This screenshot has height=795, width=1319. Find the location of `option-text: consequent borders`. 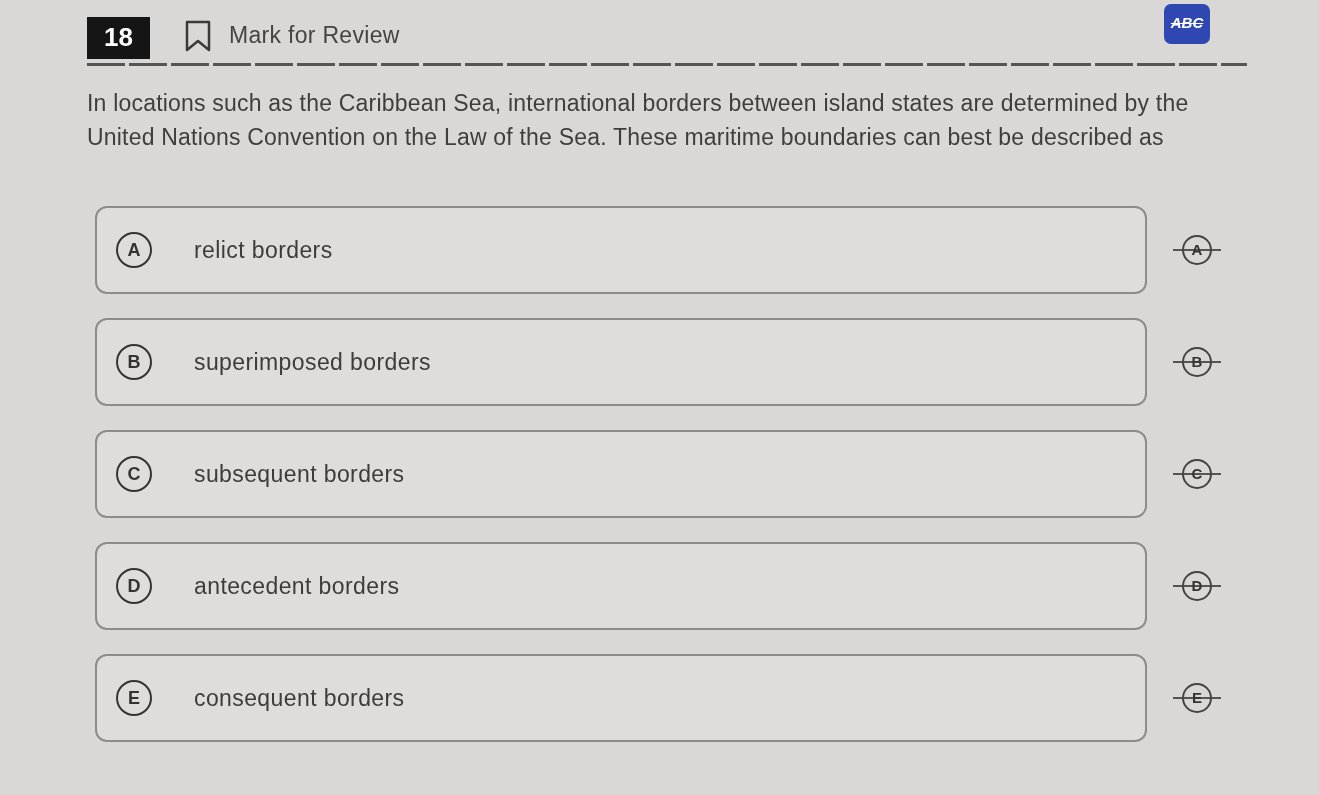

option-text: consequent borders is located at coordinates (299, 698).